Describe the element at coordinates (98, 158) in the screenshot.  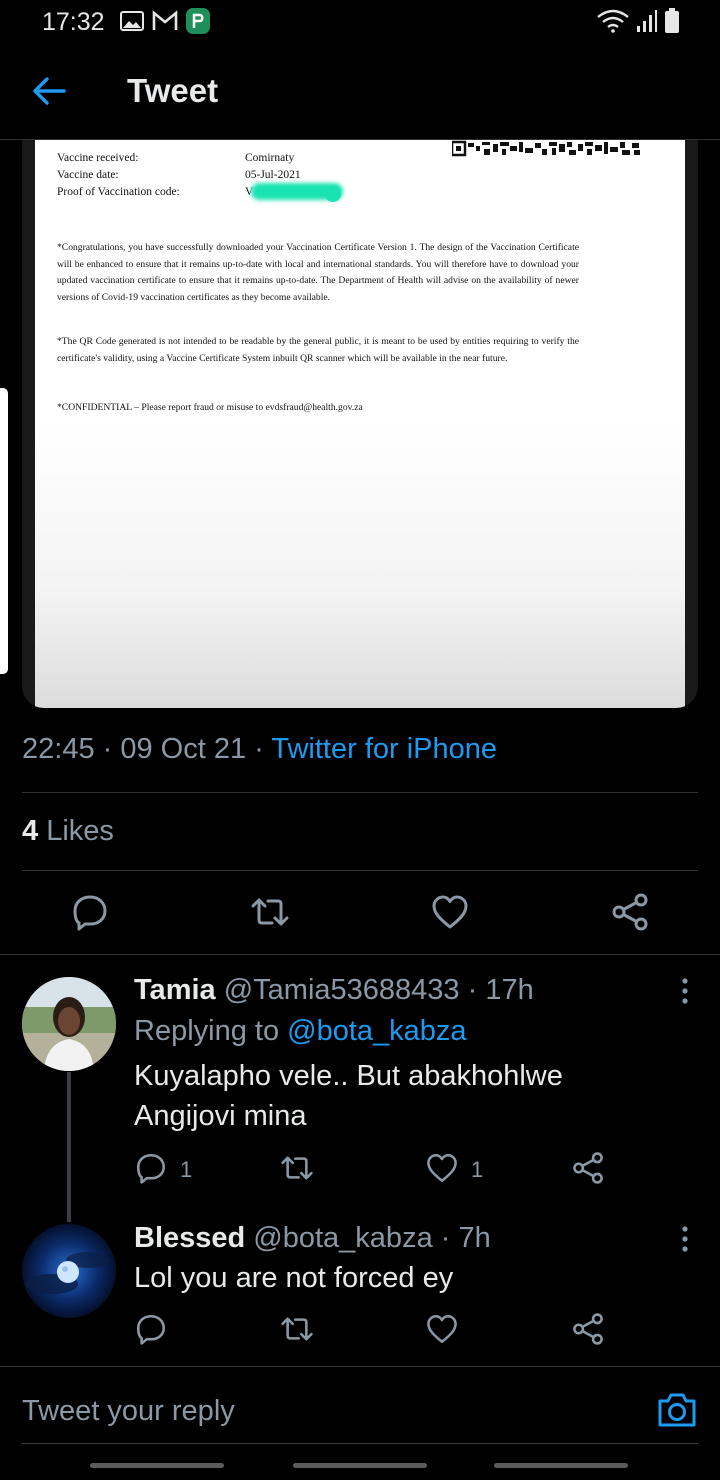
I see `doc-label-received: Vaccine received:` at that location.